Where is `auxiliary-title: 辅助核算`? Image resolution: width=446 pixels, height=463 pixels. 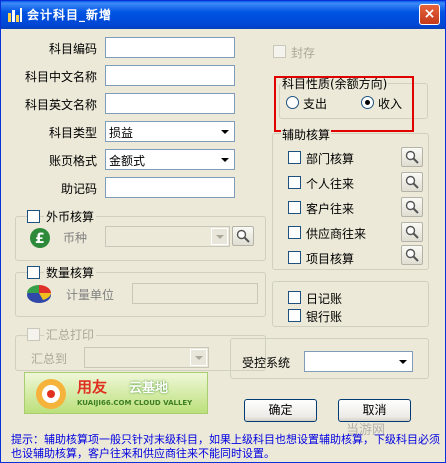 auxiliary-title: 辅助核算 is located at coordinates (306, 134).